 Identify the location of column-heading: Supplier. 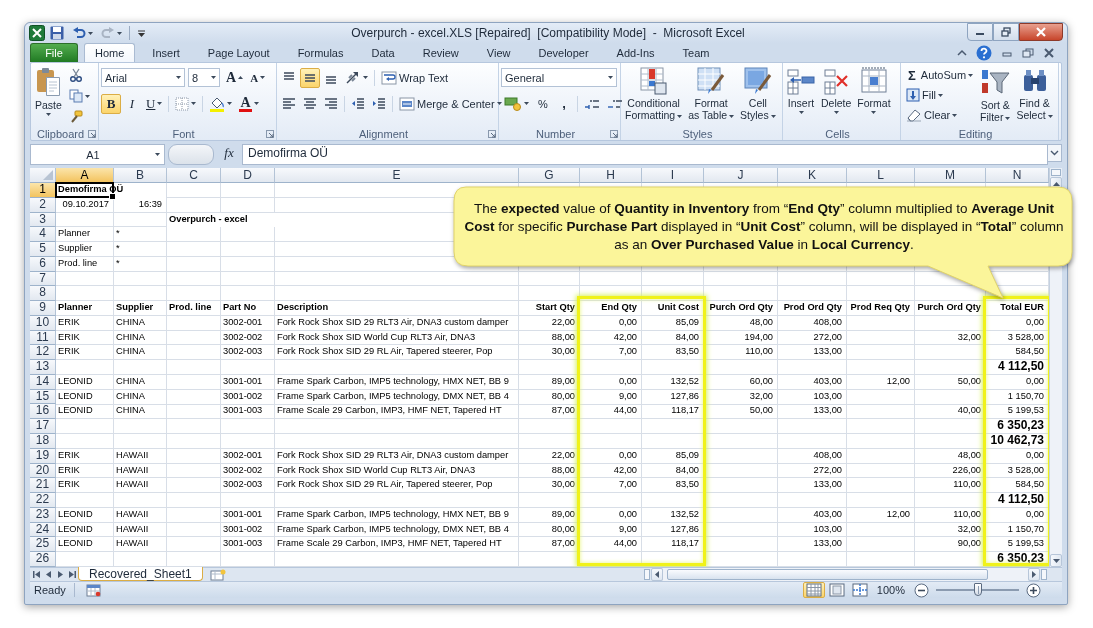
(135, 308).